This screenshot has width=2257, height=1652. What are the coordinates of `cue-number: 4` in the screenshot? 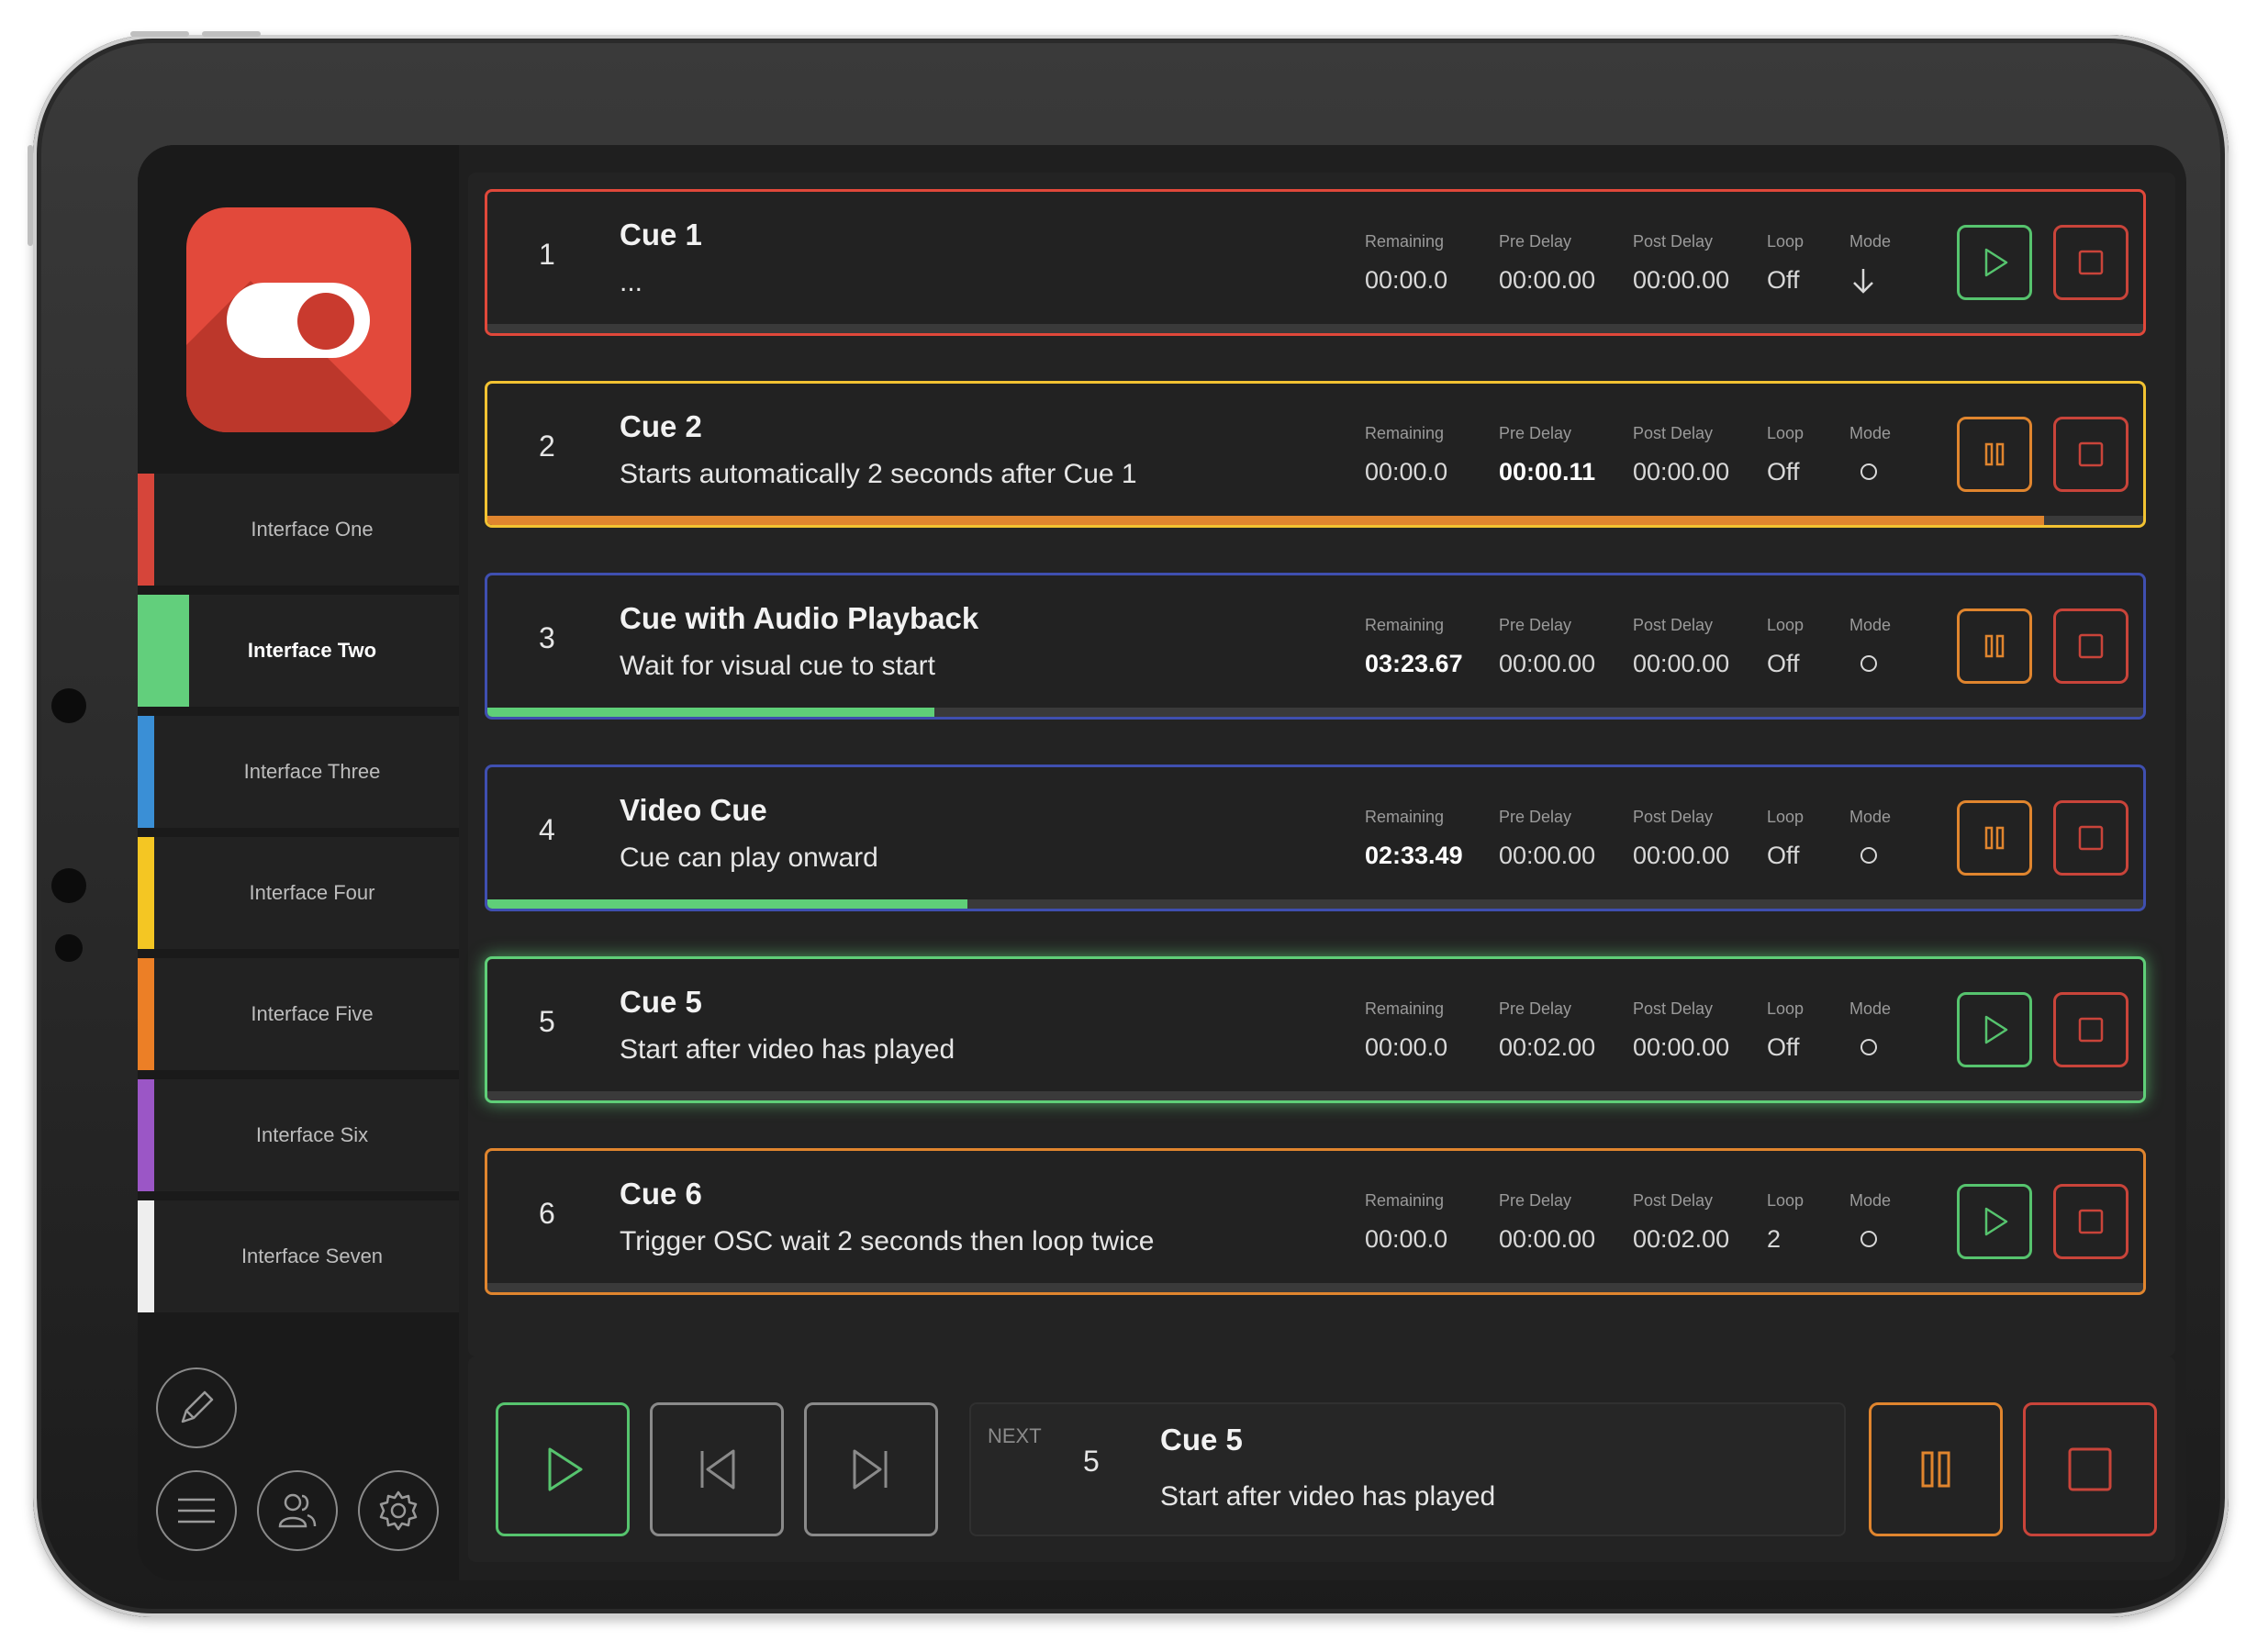 It's located at (547, 830).